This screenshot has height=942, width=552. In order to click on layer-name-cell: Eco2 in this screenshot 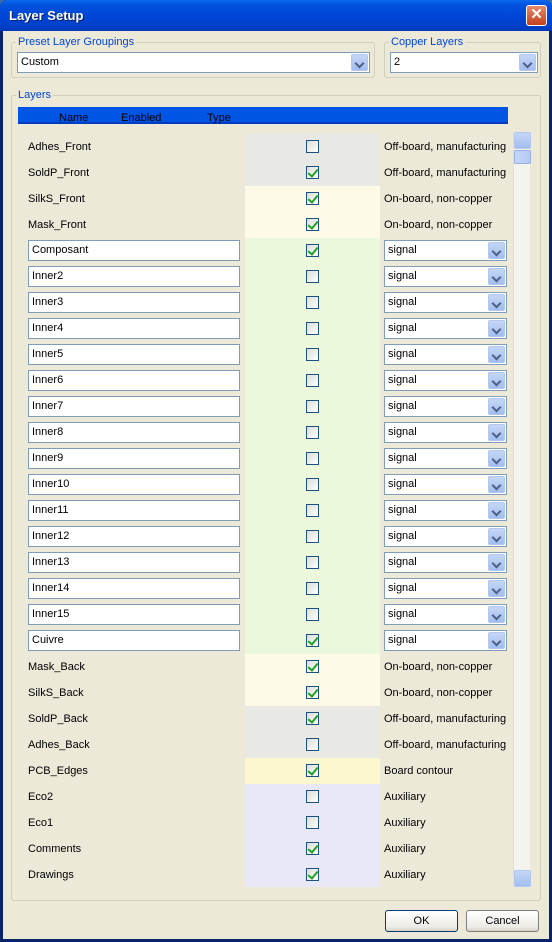, I will do `click(134, 797)`.